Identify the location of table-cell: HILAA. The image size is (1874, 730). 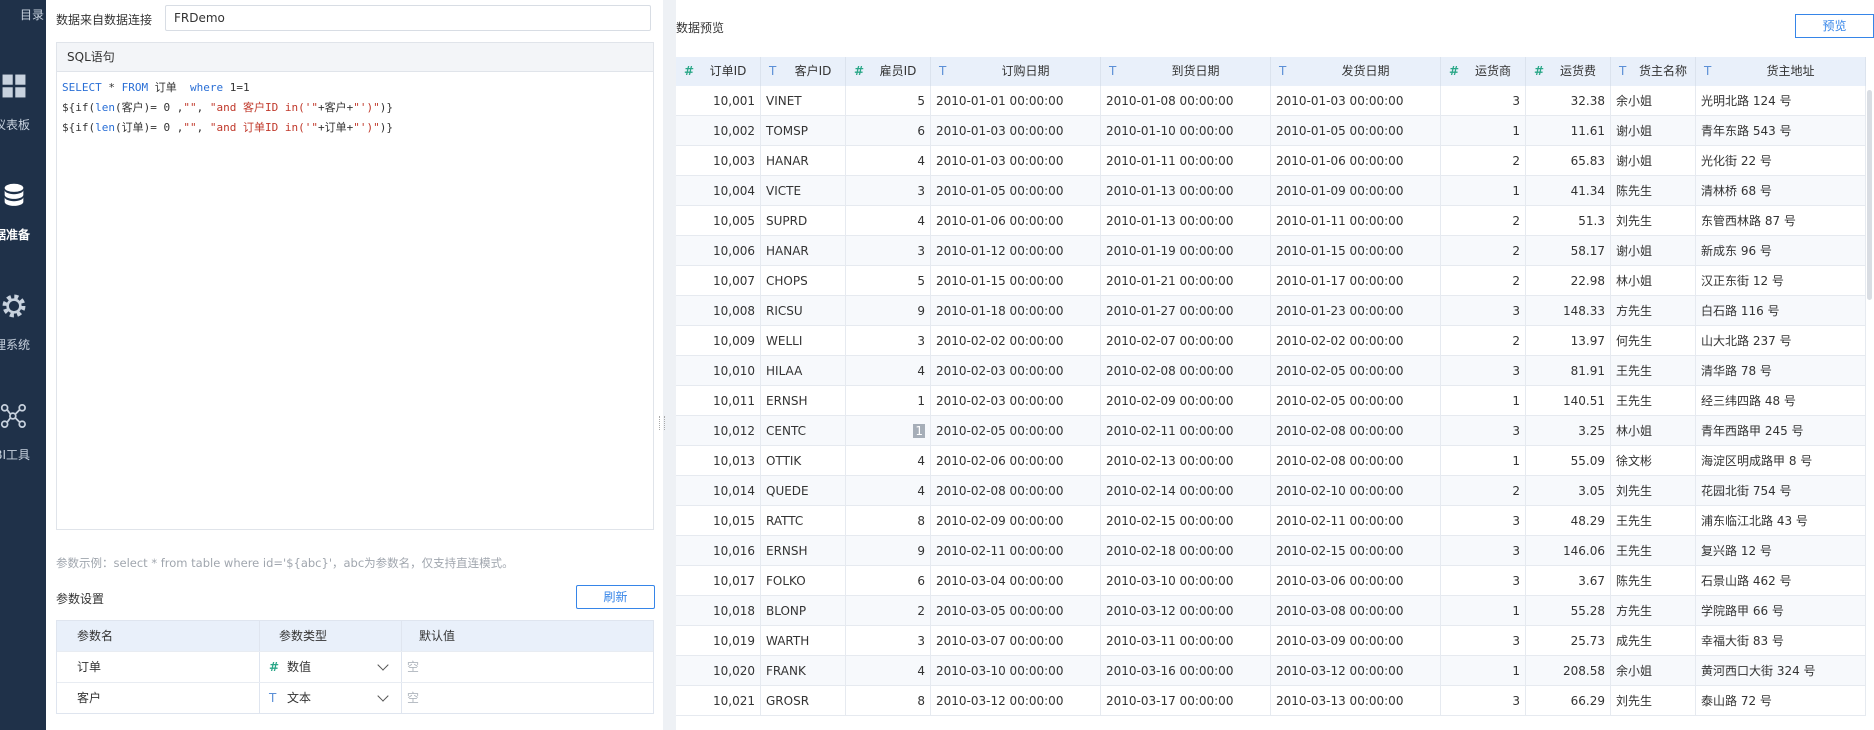
(803, 371).